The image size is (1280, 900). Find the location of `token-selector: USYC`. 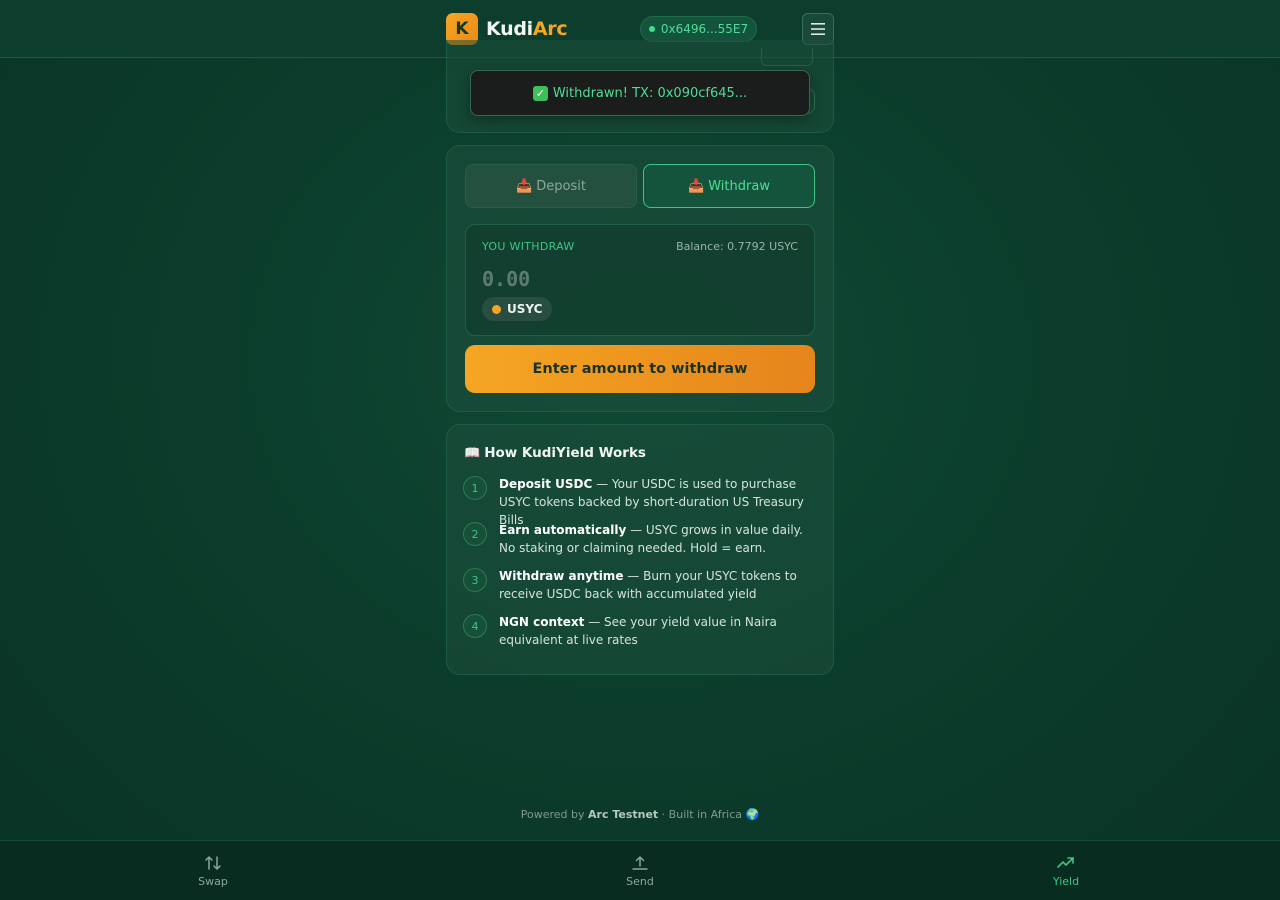

token-selector: USYC is located at coordinates (517, 309).